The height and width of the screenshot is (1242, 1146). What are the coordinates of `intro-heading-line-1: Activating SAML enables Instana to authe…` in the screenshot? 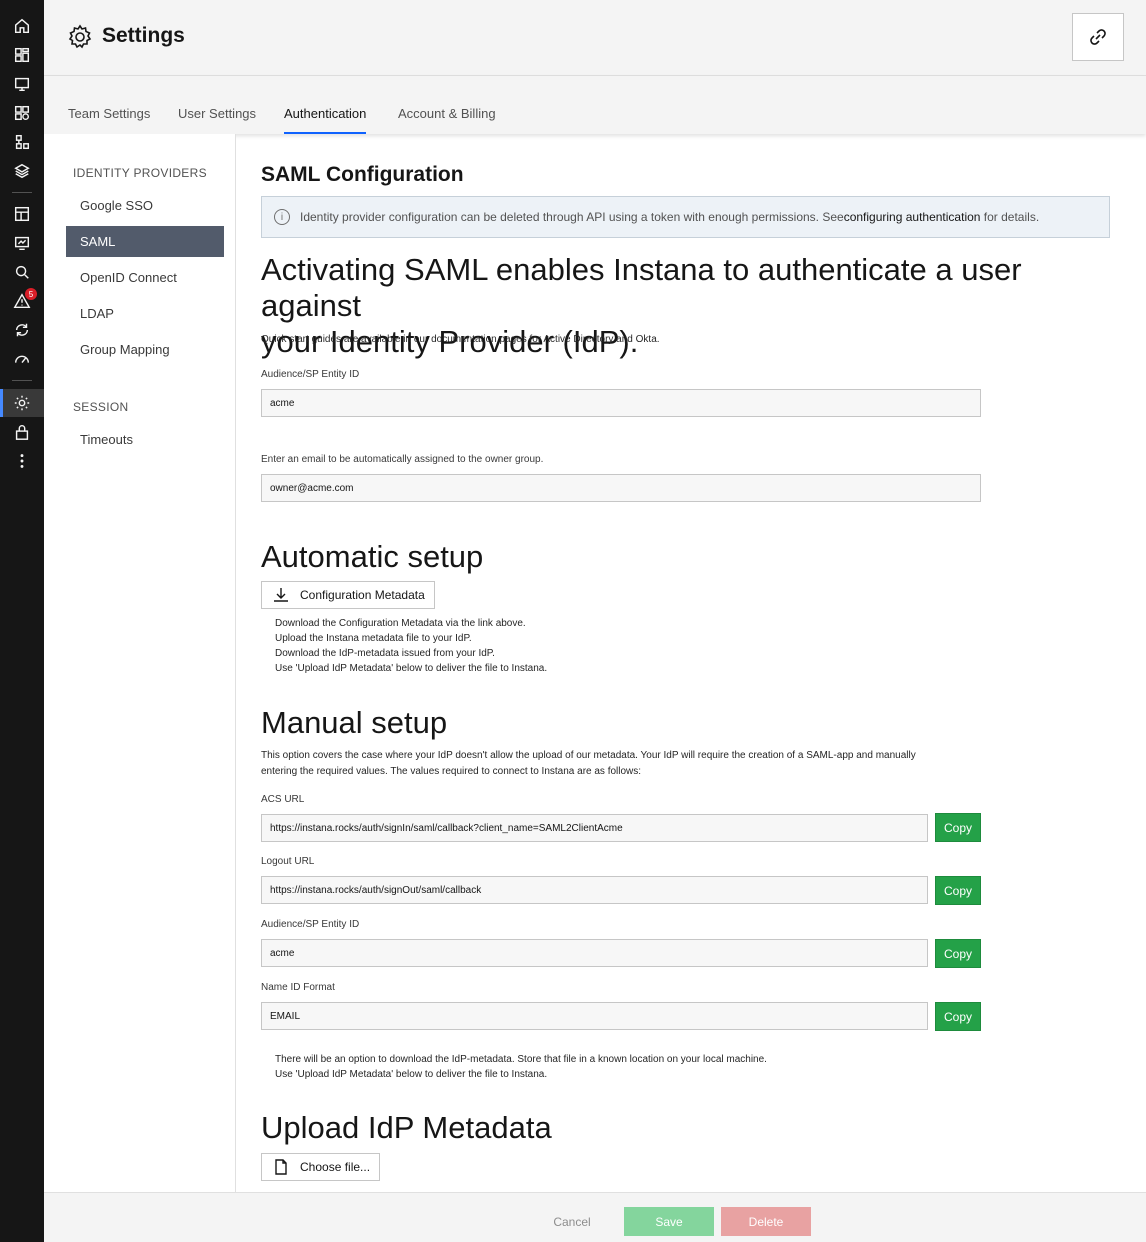 It's located at (641, 287).